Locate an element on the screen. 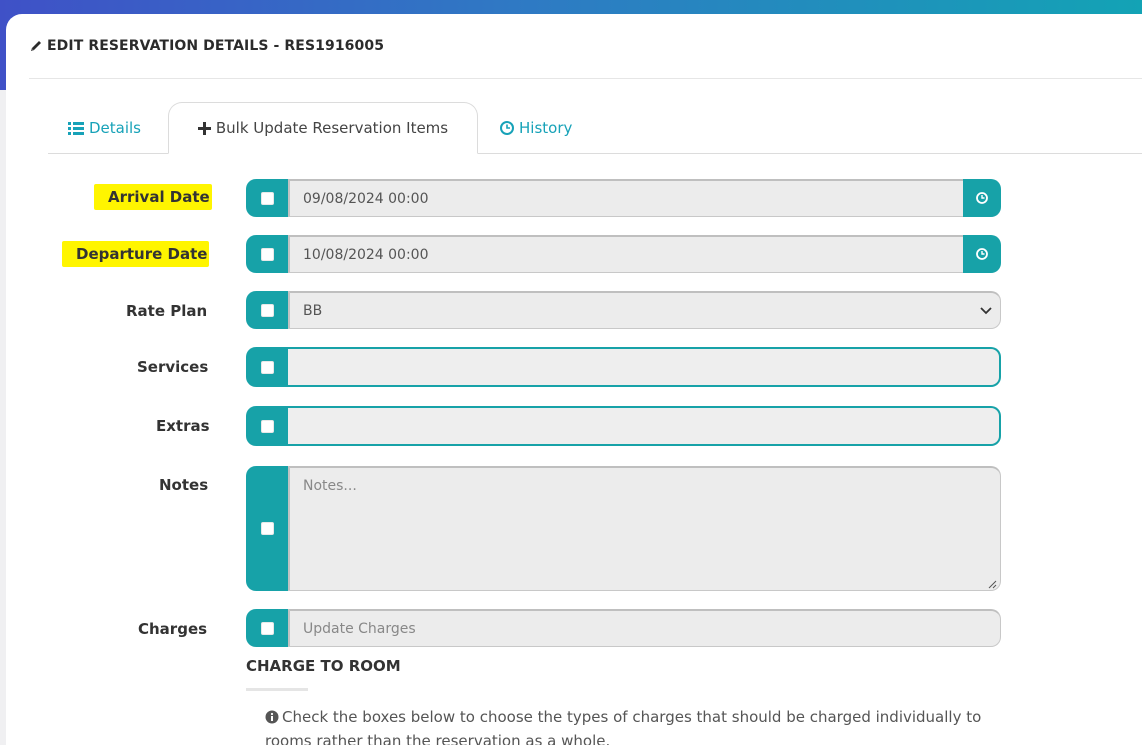  resize-handle-icon is located at coordinates (992, 583).